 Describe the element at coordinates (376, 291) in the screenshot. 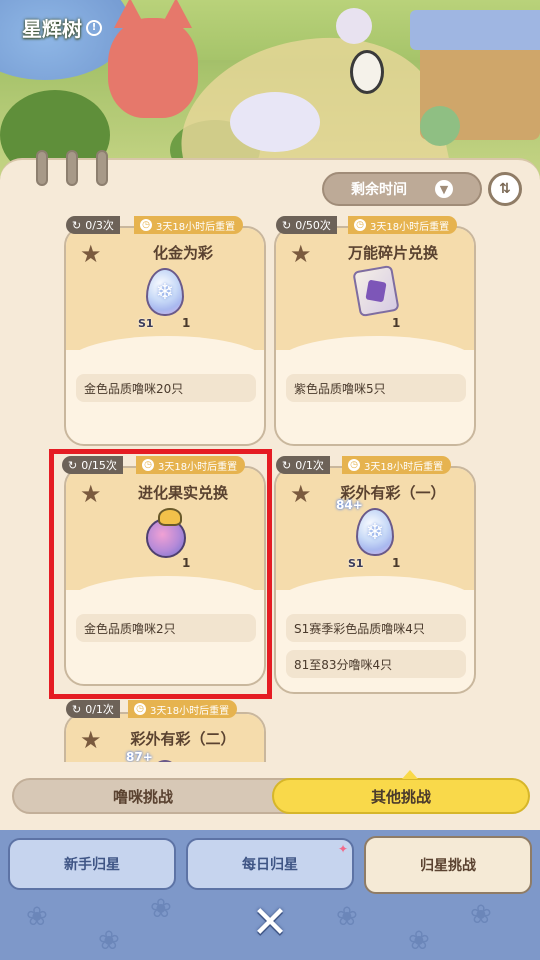

I see `shard-icon` at that location.